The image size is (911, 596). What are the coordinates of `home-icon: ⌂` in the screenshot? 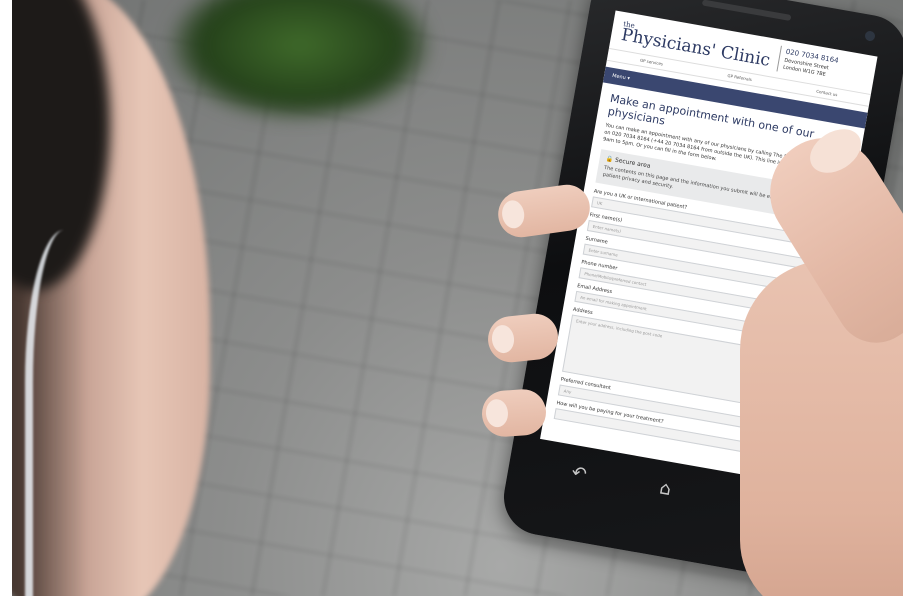 It's located at (665, 488).